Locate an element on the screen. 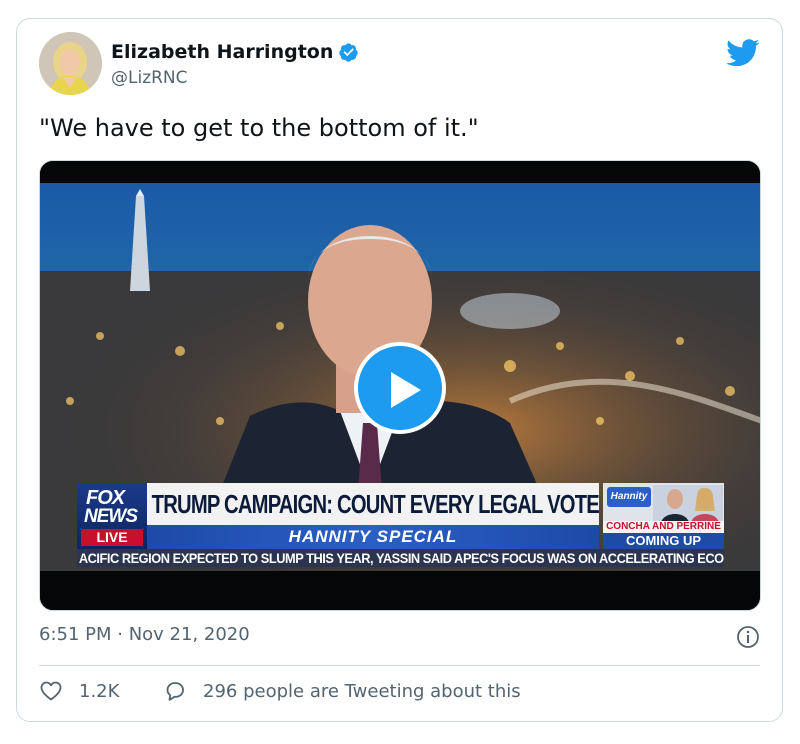 The width and height of the screenshot is (800, 744). like-count: 1.2K is located at coordinates (99, 691).